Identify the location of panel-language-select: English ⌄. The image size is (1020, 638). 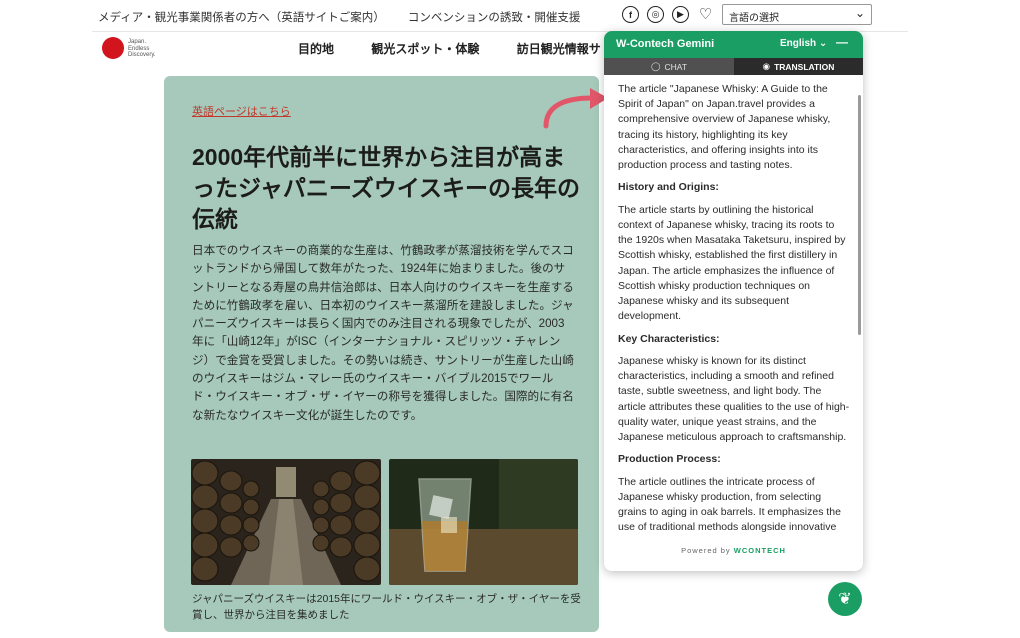
(803, 43).